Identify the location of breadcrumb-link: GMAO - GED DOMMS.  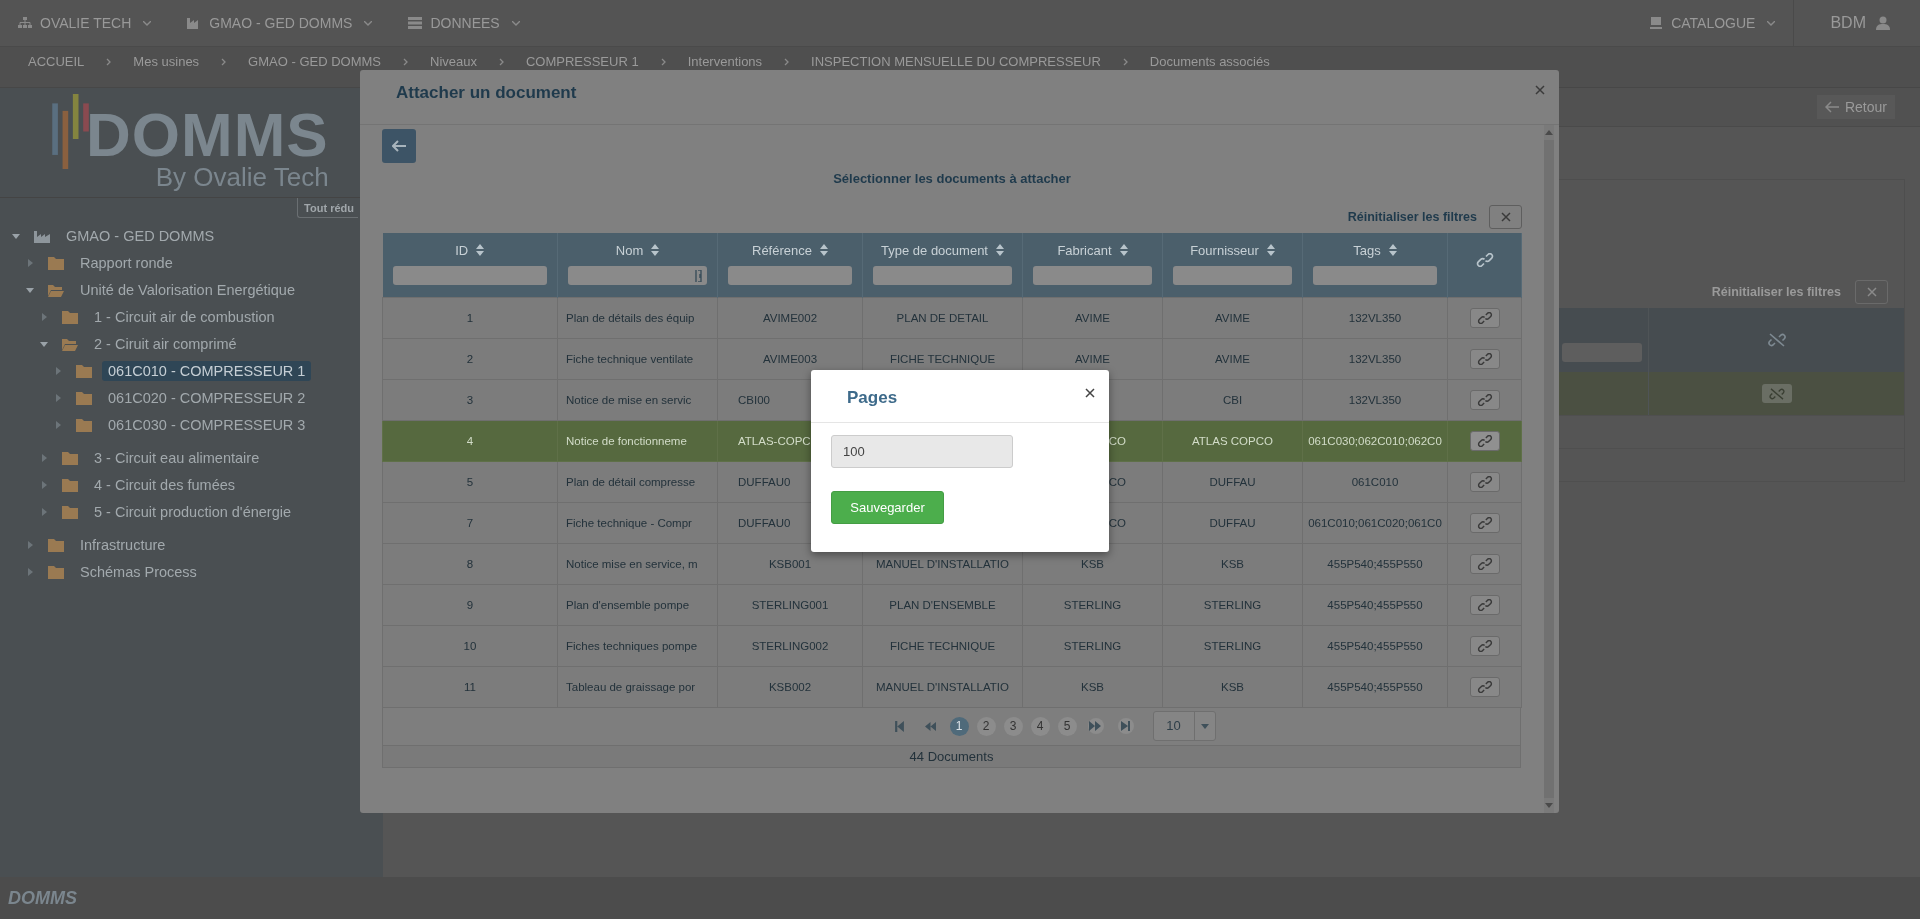
(314, 61).